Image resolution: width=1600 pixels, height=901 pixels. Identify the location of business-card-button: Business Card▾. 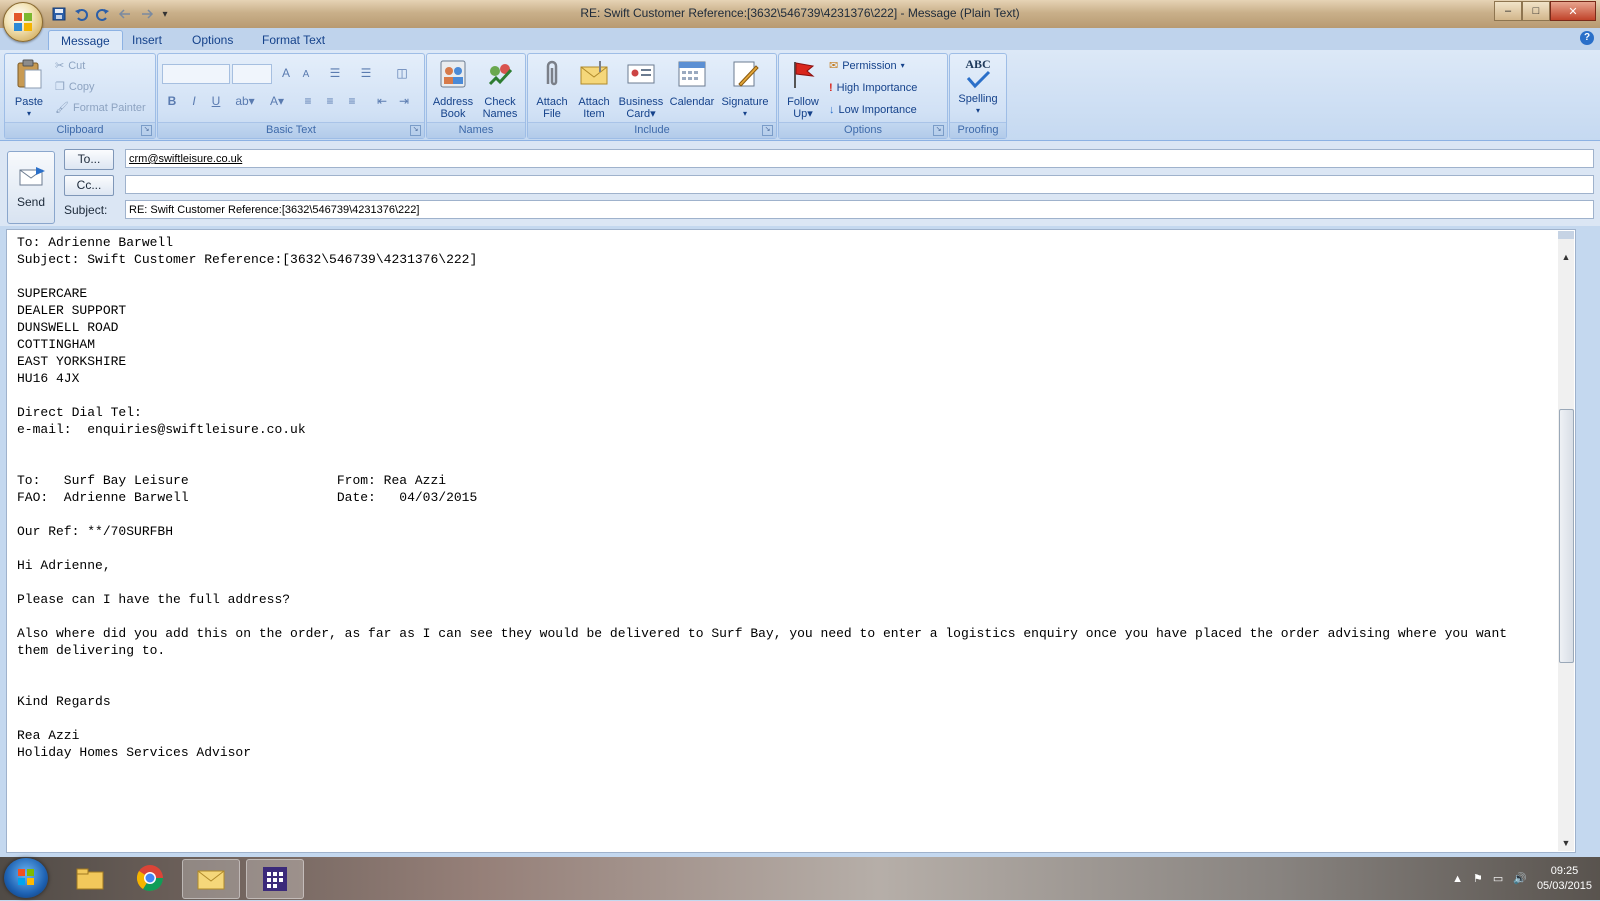
(641, 89).